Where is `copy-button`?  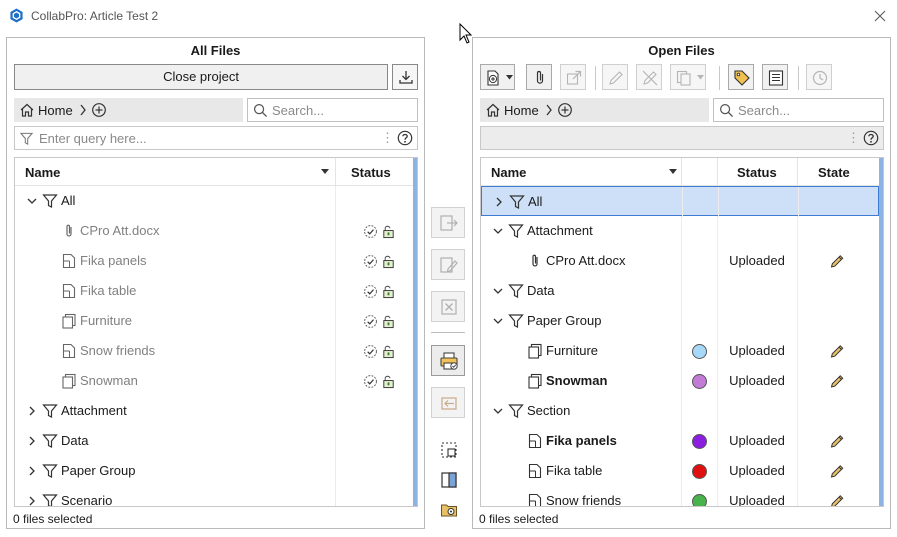 copy-button is located at coordinates (688, 77).